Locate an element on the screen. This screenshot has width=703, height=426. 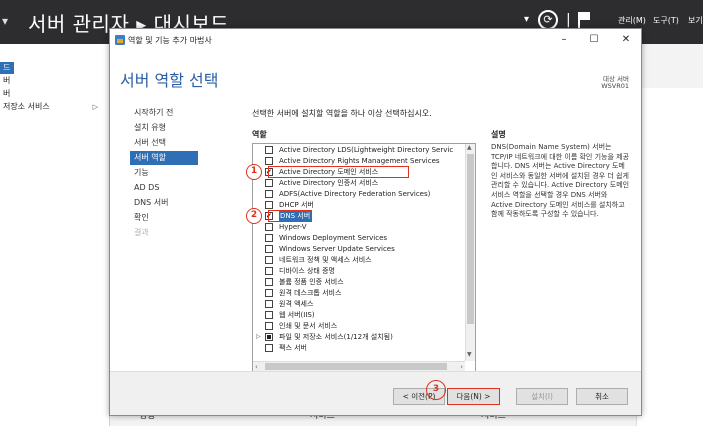
roles-horizontal-scrollbar: ‹ › is located at coordinates (359, 366).